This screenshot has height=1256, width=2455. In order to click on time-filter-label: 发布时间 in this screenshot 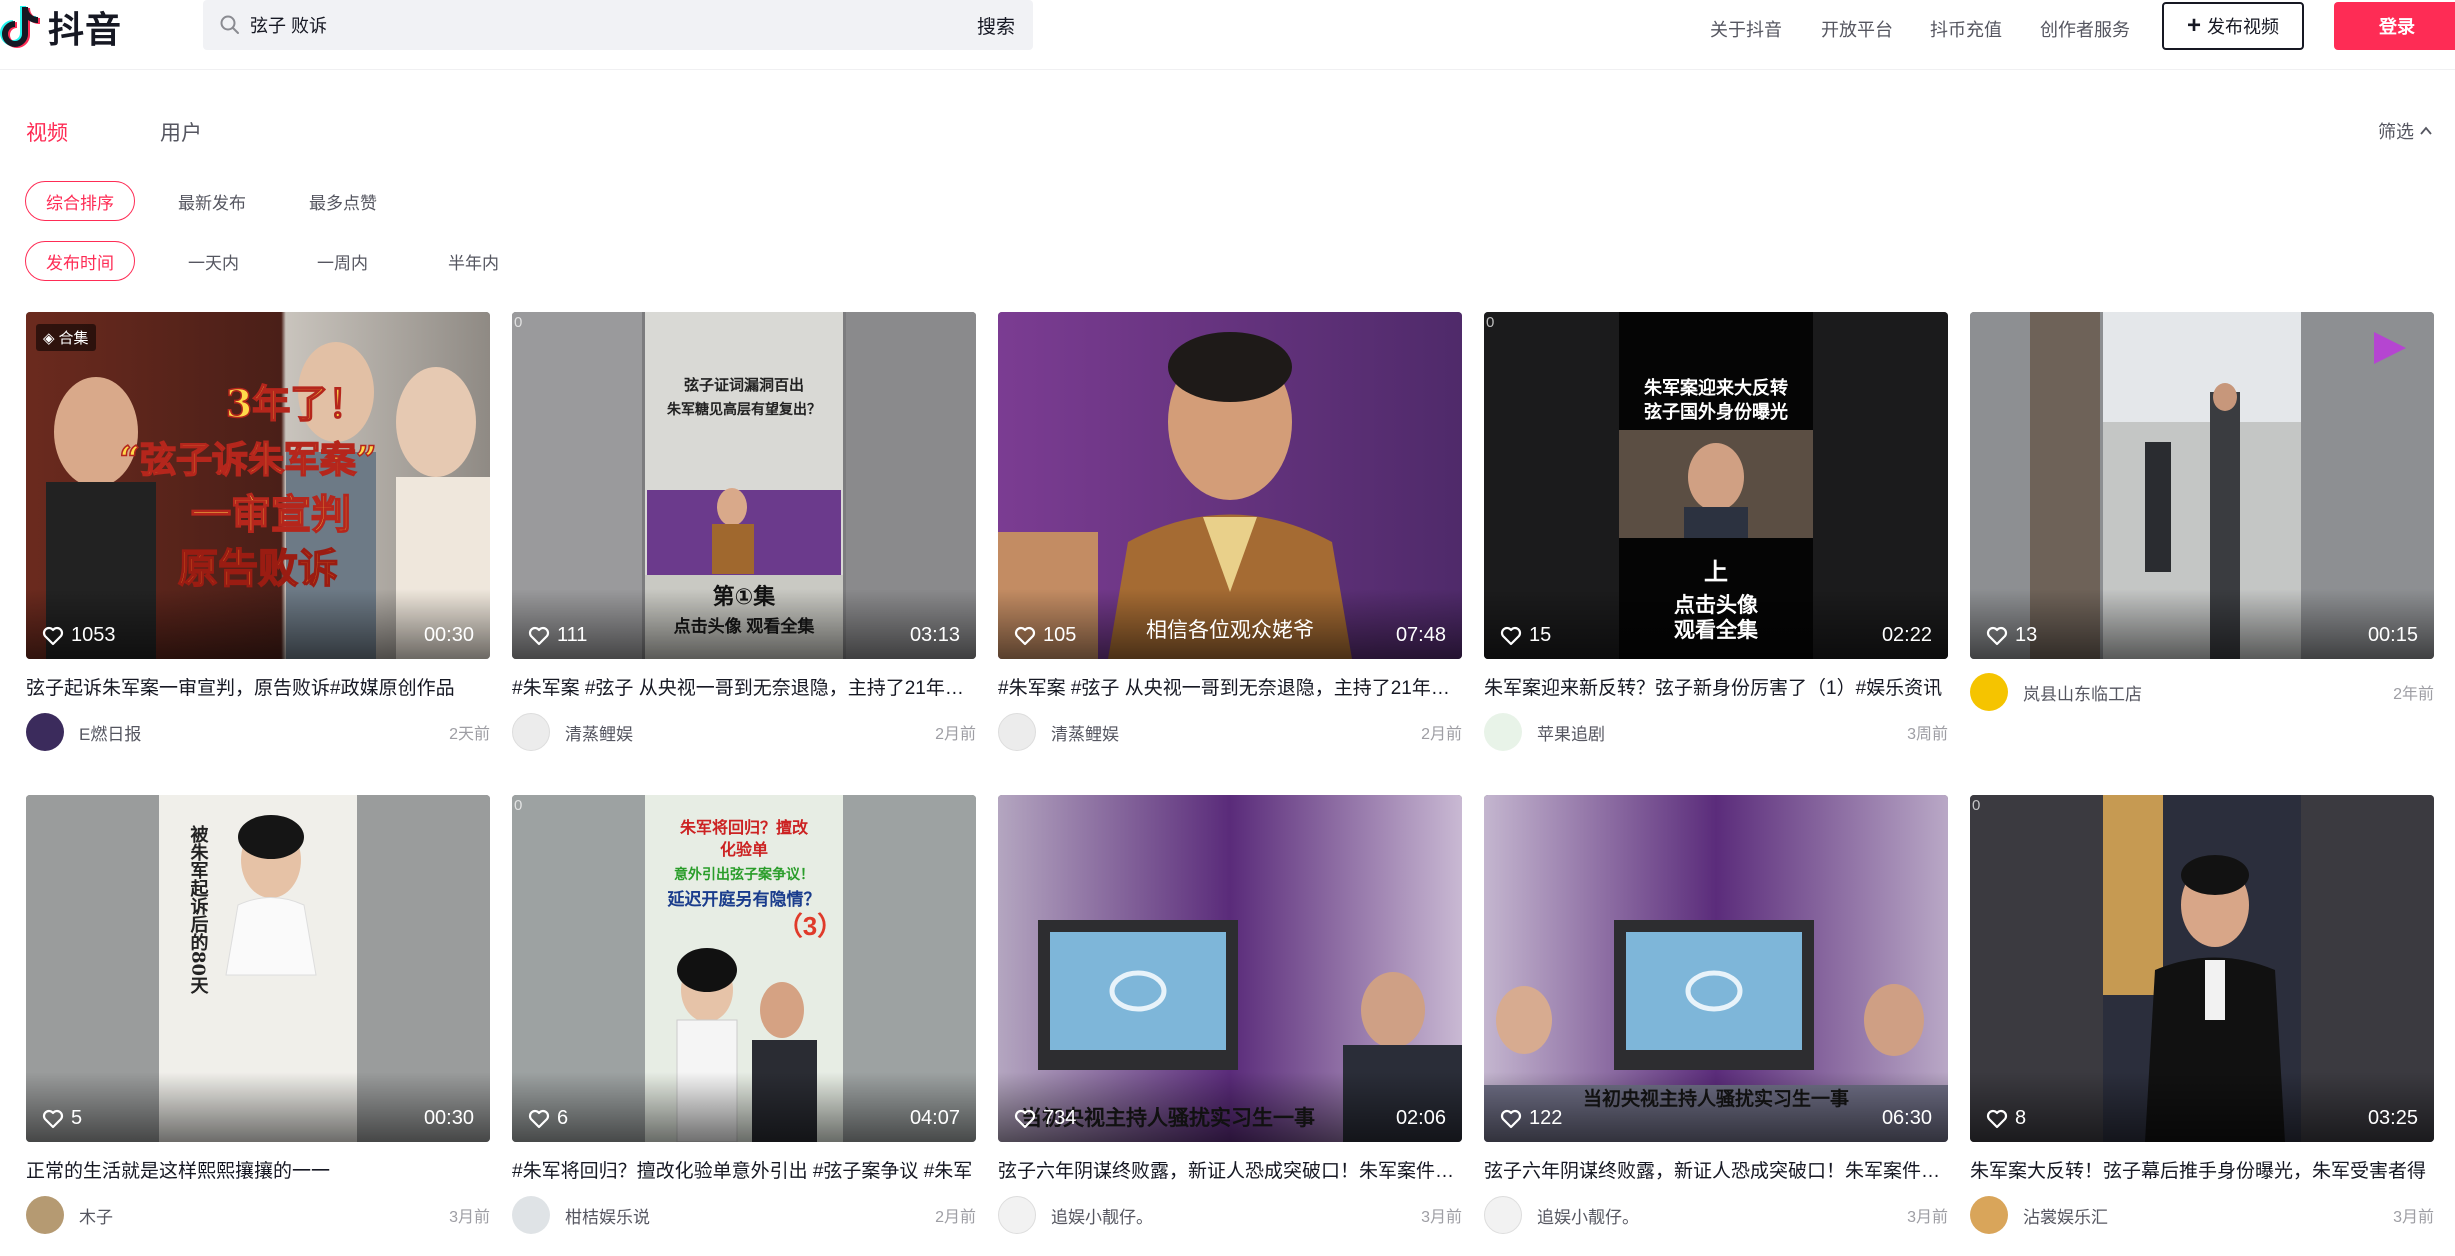, I will do `click(80, 261)`.